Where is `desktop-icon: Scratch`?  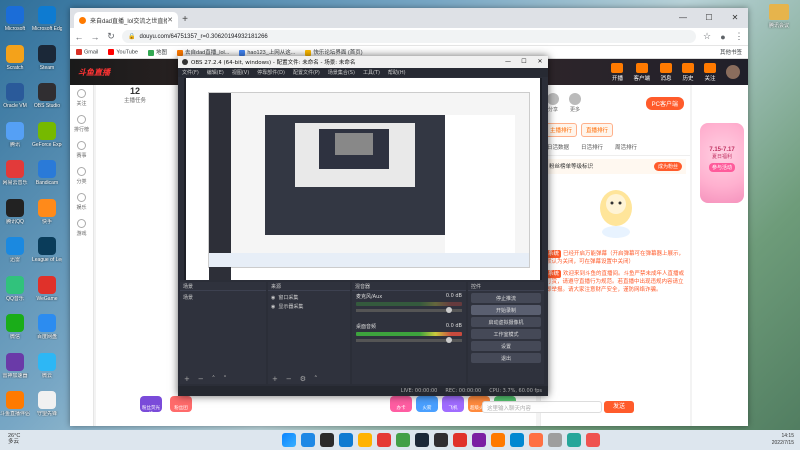 desktop-icon: Scratch is located at coordinates (15, 62).